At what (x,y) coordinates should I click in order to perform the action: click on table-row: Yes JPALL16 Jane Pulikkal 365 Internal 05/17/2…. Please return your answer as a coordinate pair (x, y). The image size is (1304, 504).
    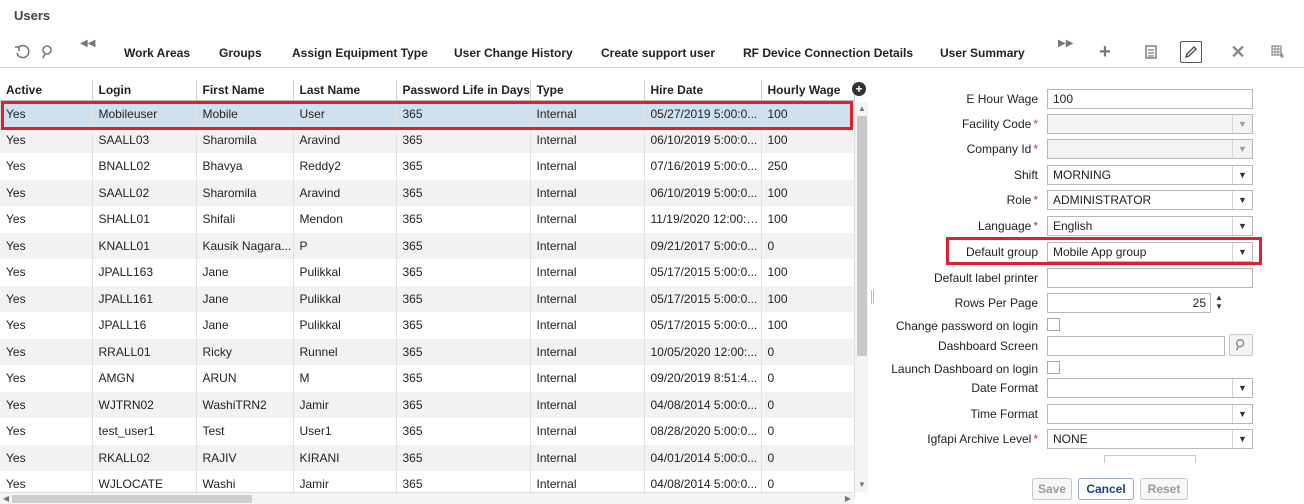
    Looking at the image, I should click on (427, 325).